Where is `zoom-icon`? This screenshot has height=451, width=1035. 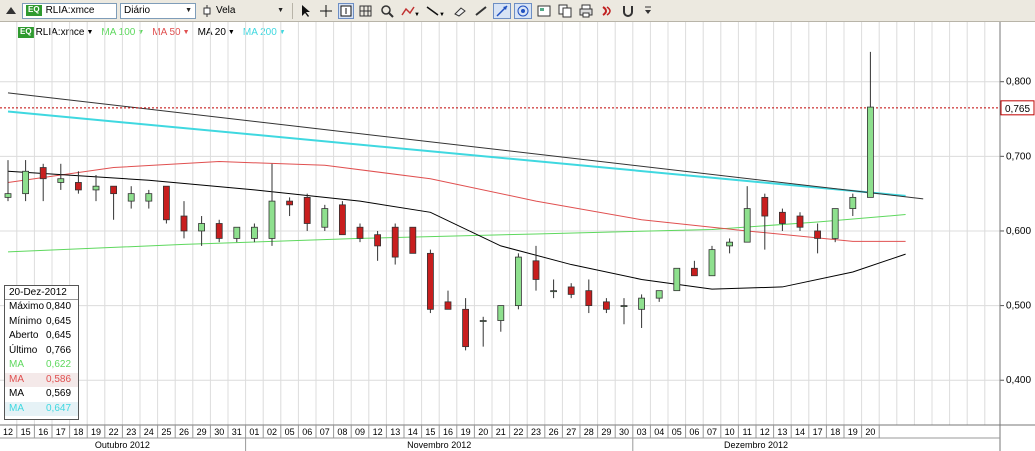 zoom-icon is located at coordinates (387, 11).